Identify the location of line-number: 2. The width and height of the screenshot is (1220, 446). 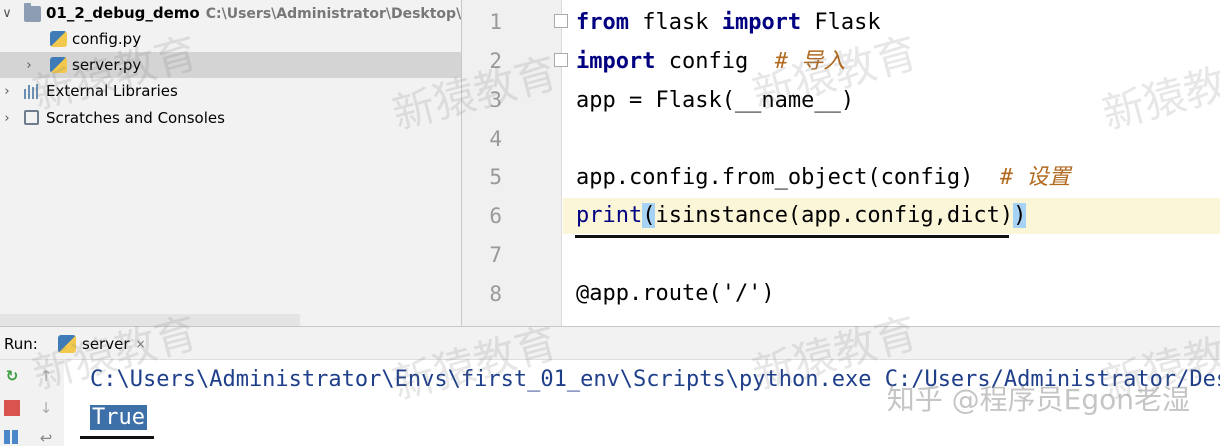
(495, 61).